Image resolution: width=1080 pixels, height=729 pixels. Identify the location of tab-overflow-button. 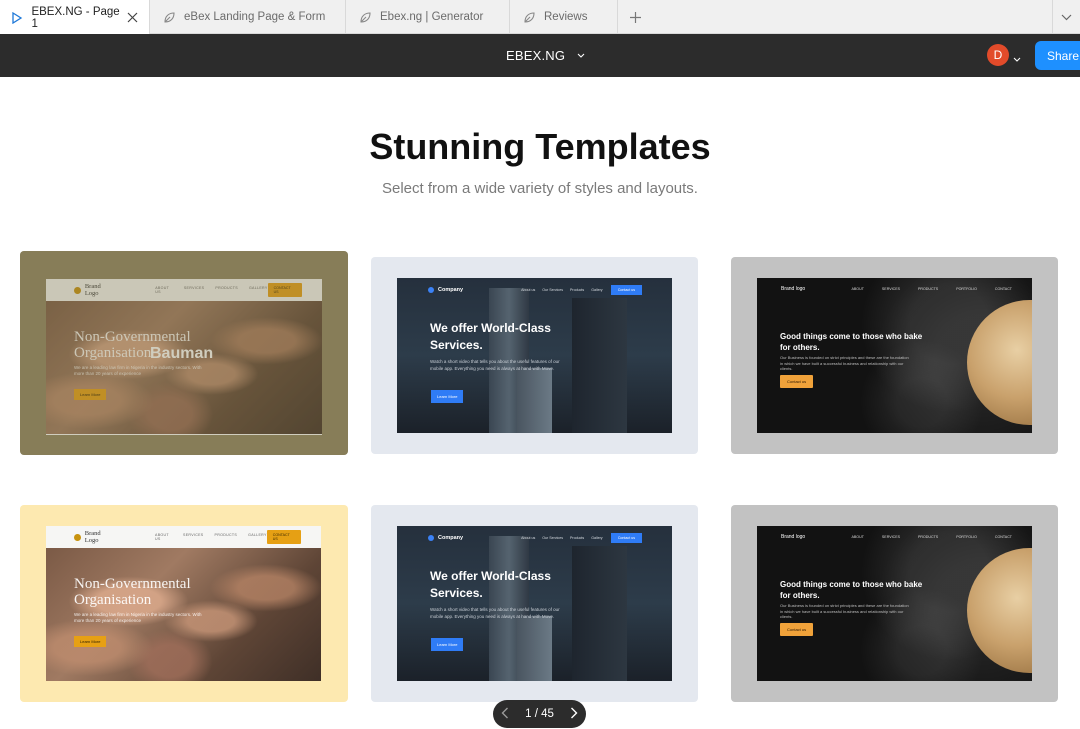
(1066, 17).